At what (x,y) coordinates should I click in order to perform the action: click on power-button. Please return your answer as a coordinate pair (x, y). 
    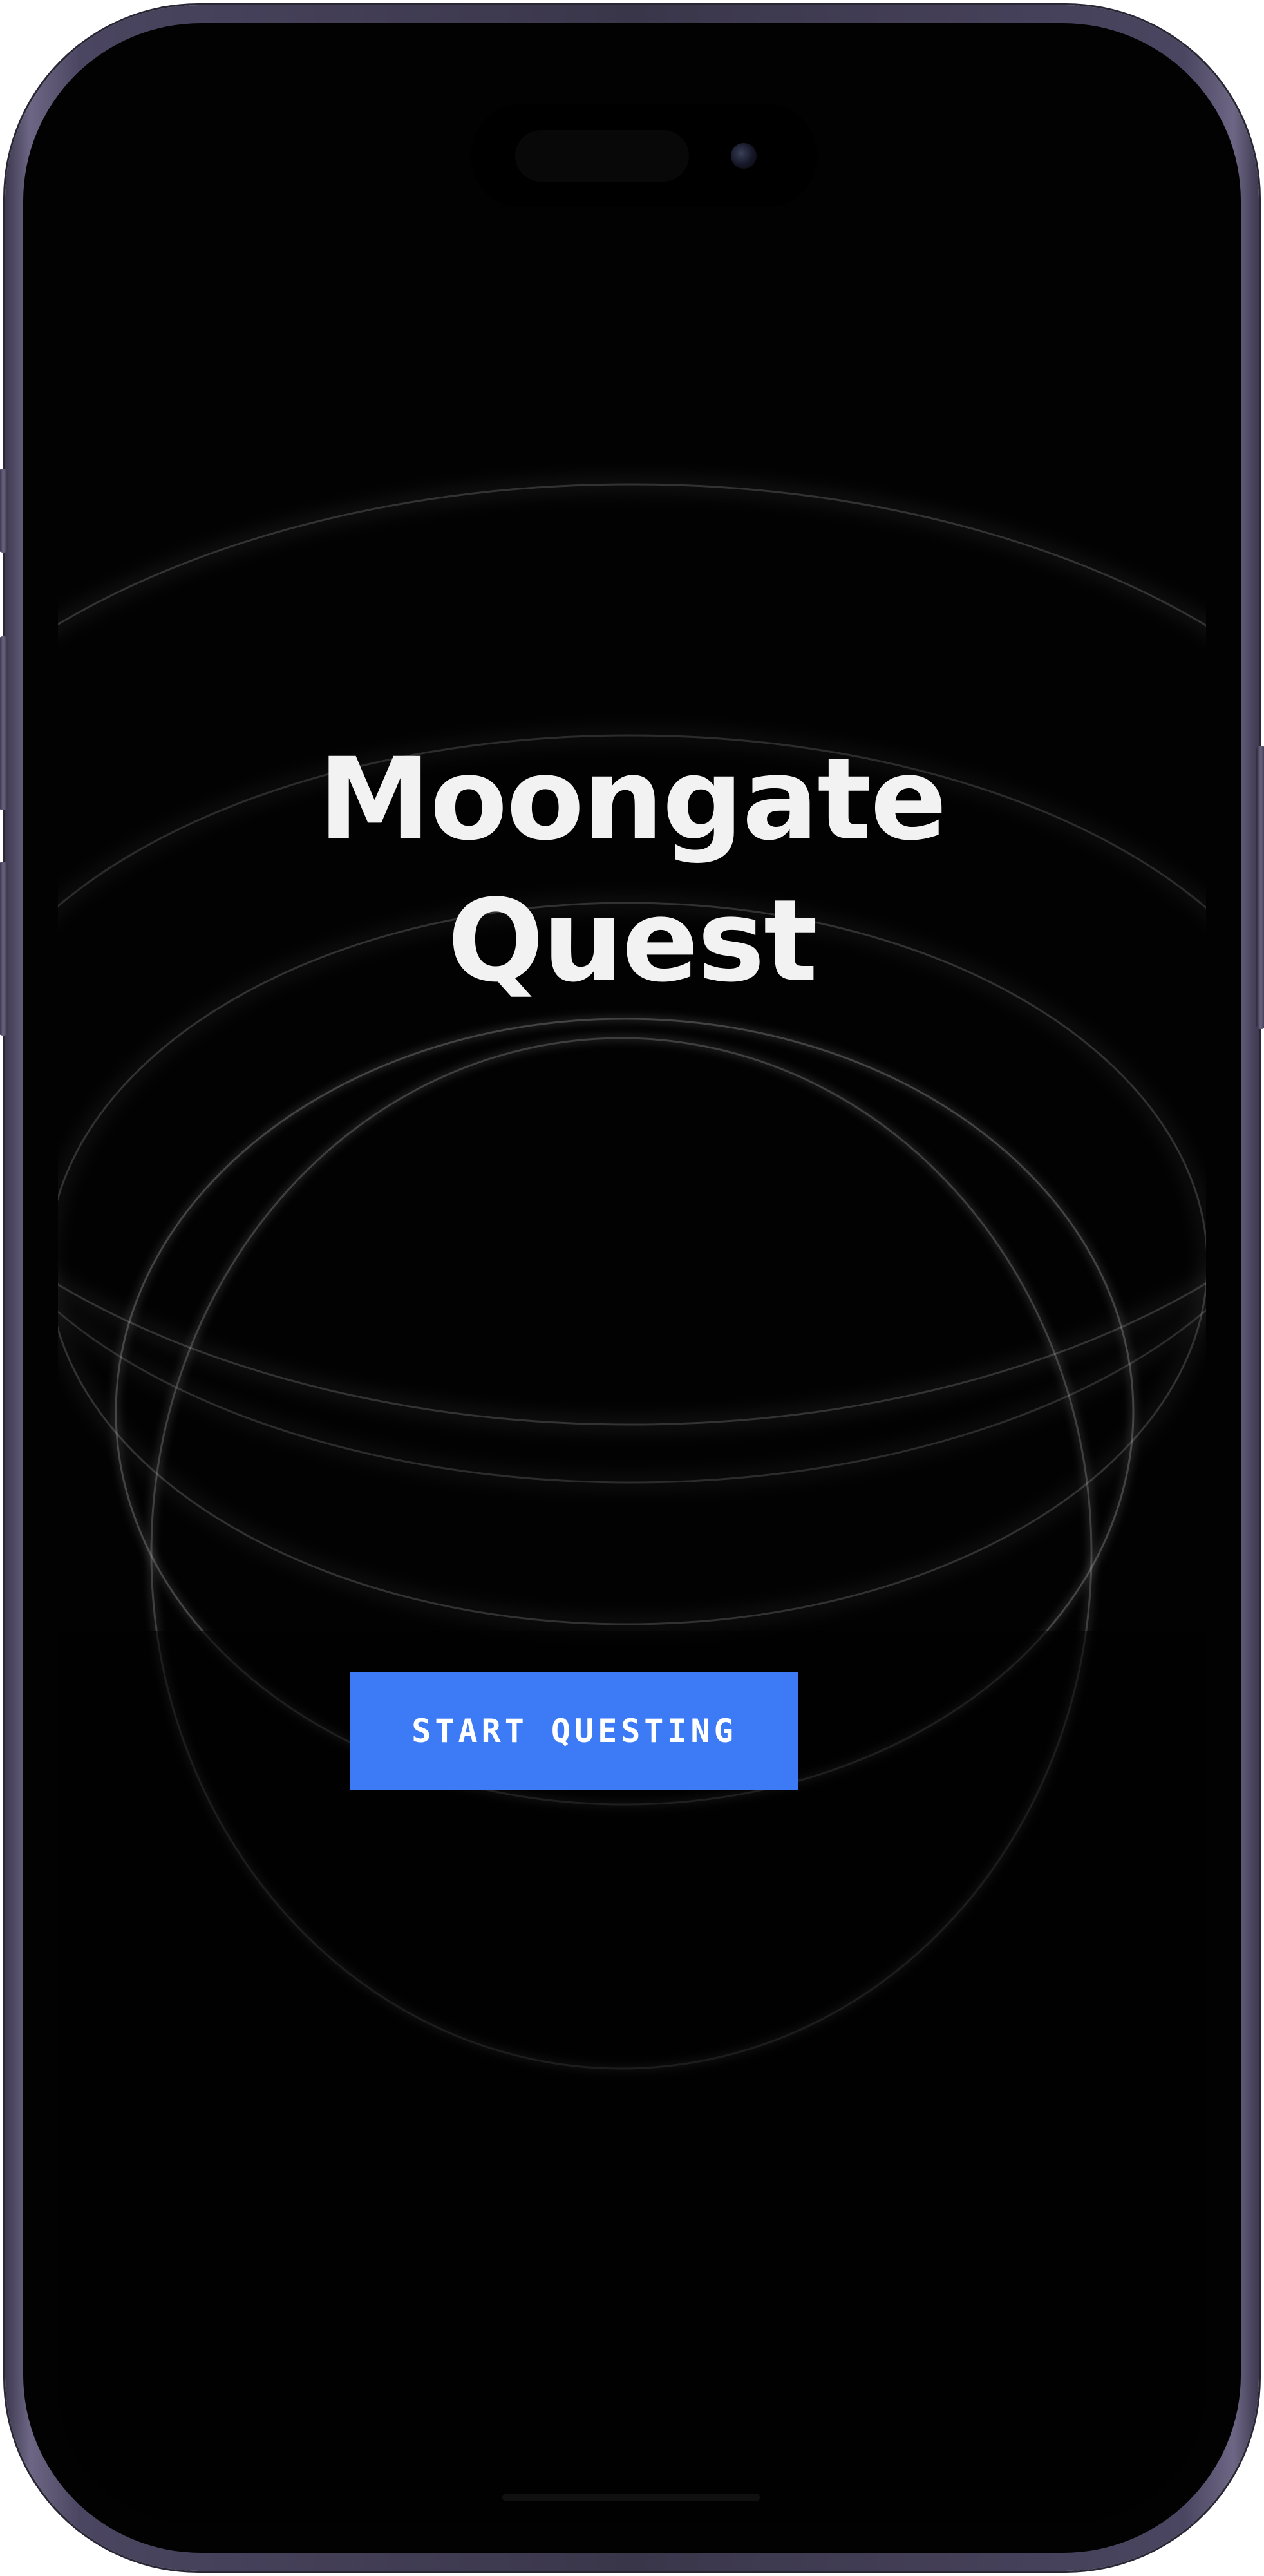
    Looking at the image, I should click on (1260, 887).